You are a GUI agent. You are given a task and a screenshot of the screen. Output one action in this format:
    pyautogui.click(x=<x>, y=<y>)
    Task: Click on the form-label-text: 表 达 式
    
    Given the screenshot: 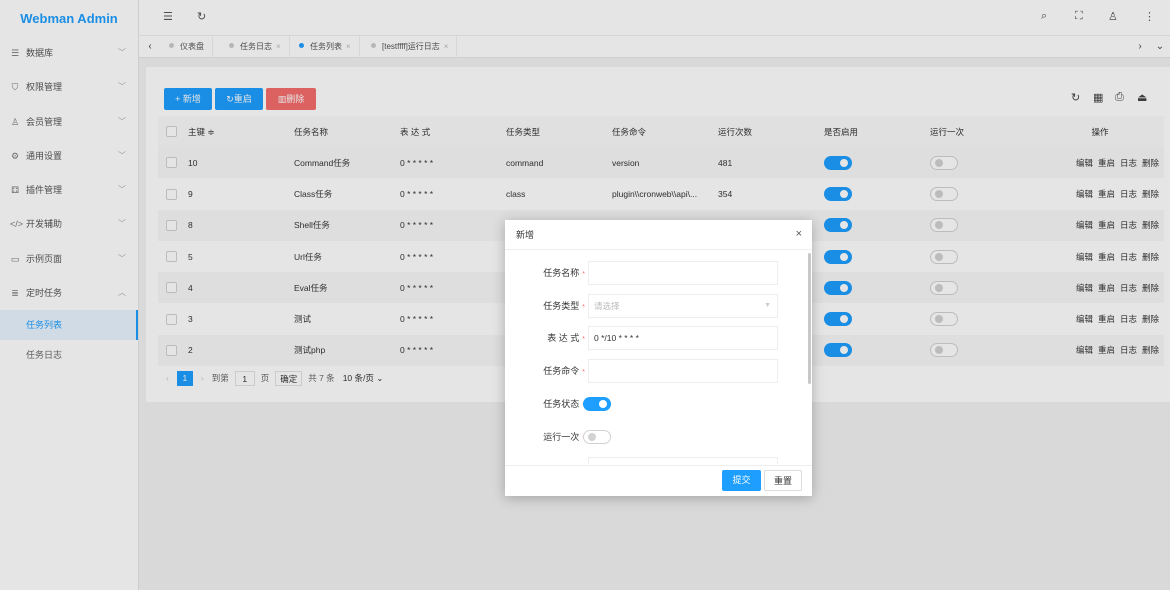 What is the action you would take?
    pyautogui.click(x=563, y=338)
    